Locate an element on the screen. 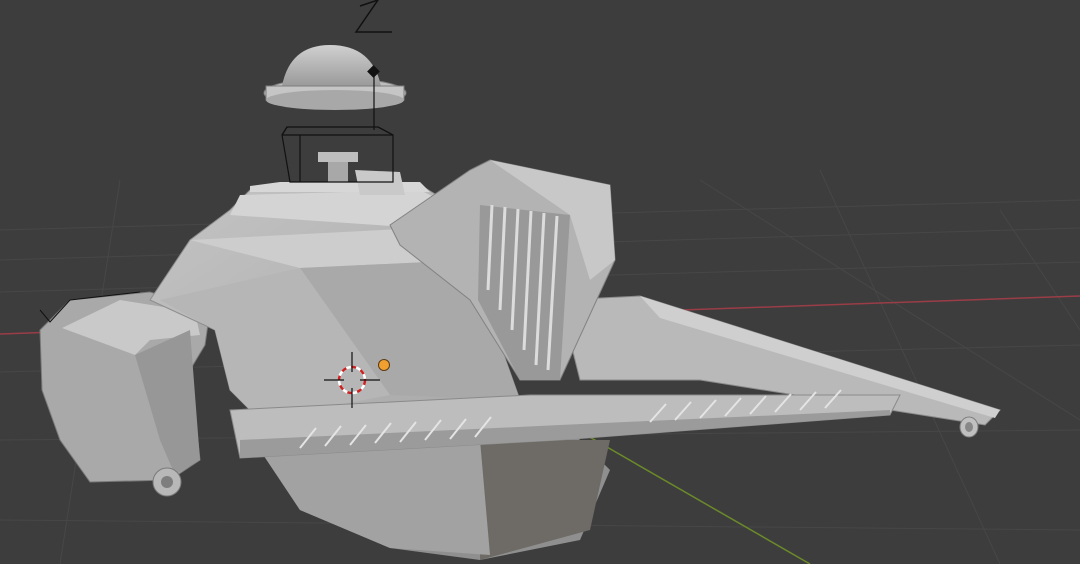  object-origin-icon is located at coordinates (384, 365).